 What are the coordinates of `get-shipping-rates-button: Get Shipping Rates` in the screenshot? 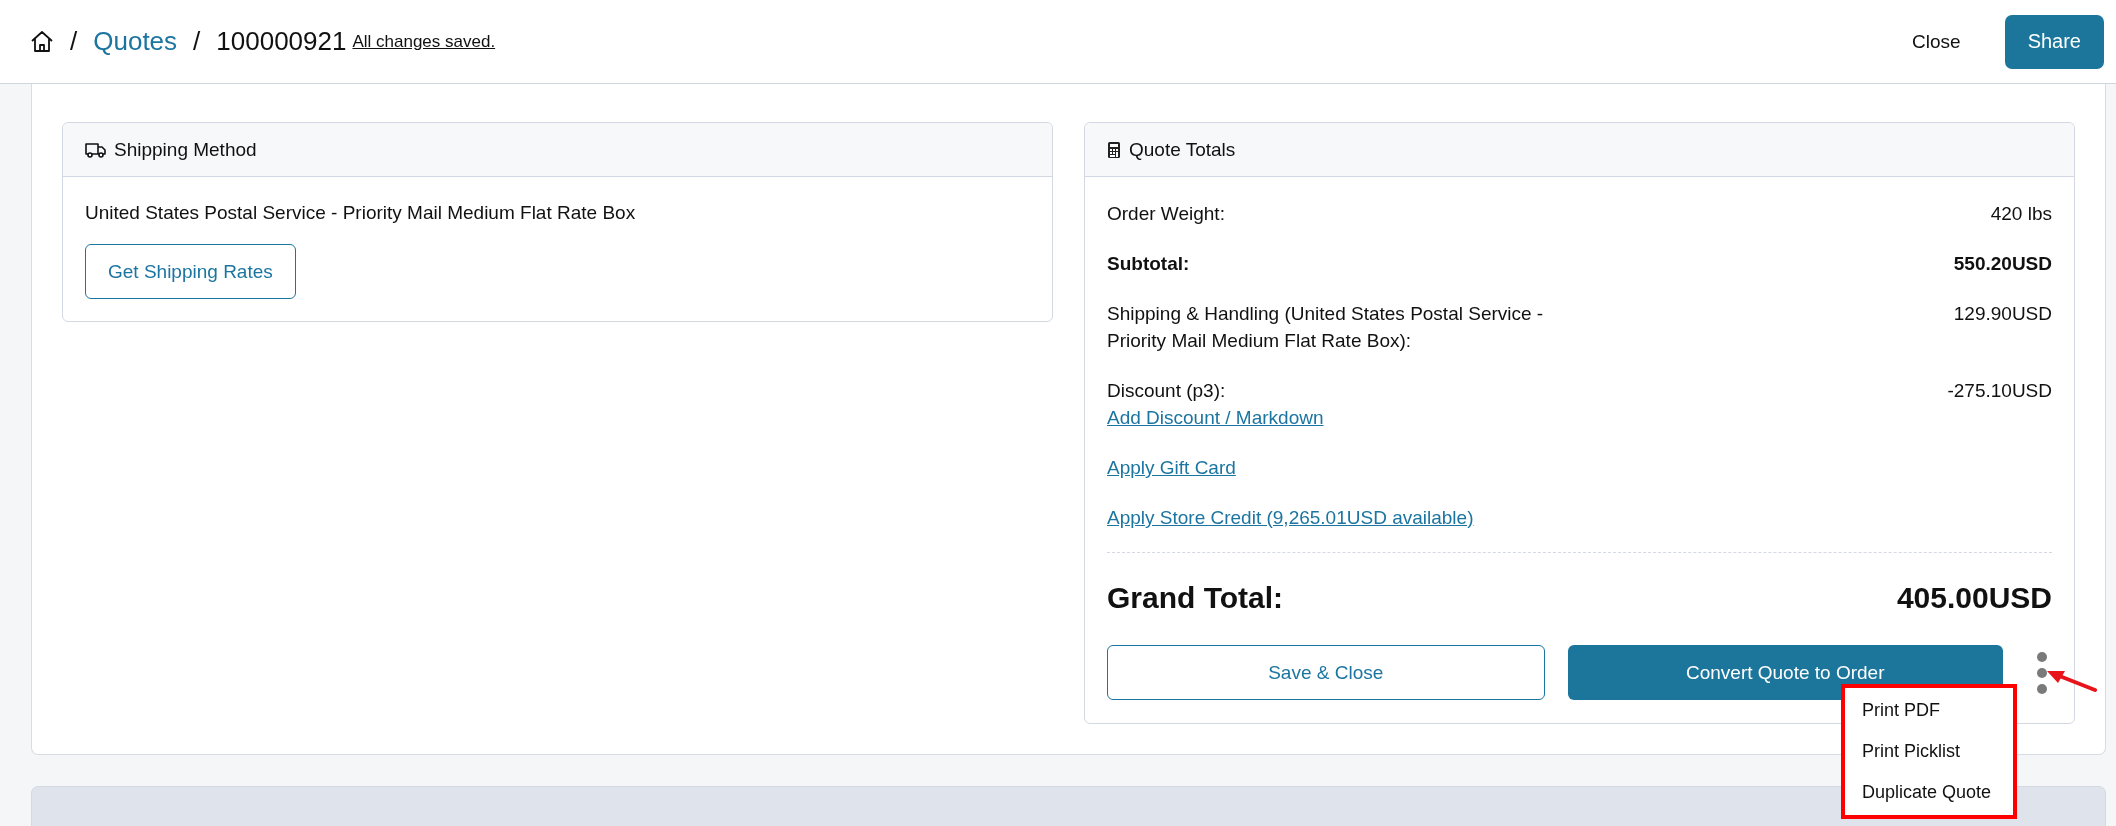 It's located at (190, 271).